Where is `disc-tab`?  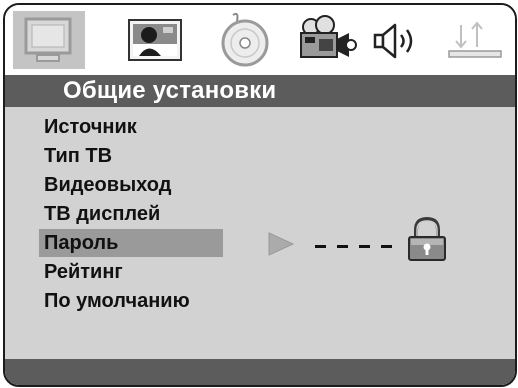 disc-tab is located at coordinates (247, 40).